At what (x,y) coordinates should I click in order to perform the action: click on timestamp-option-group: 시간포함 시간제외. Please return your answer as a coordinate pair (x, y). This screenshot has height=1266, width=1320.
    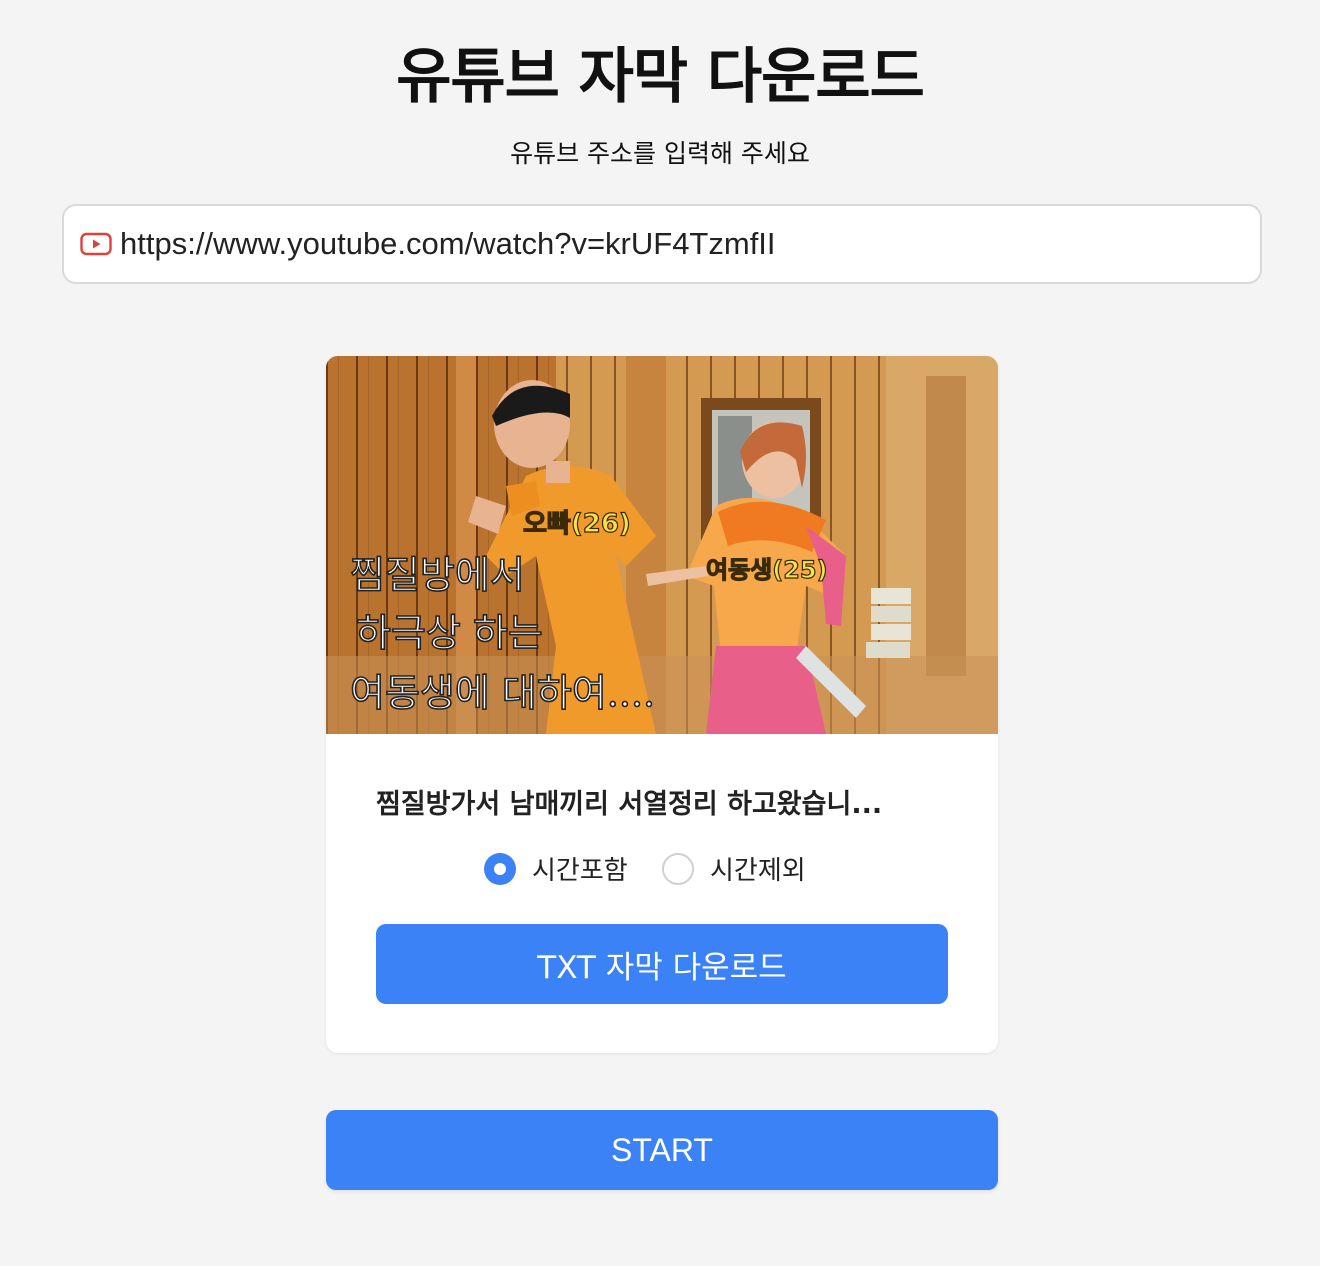
    Looking at the image, I should click on (662, 870).